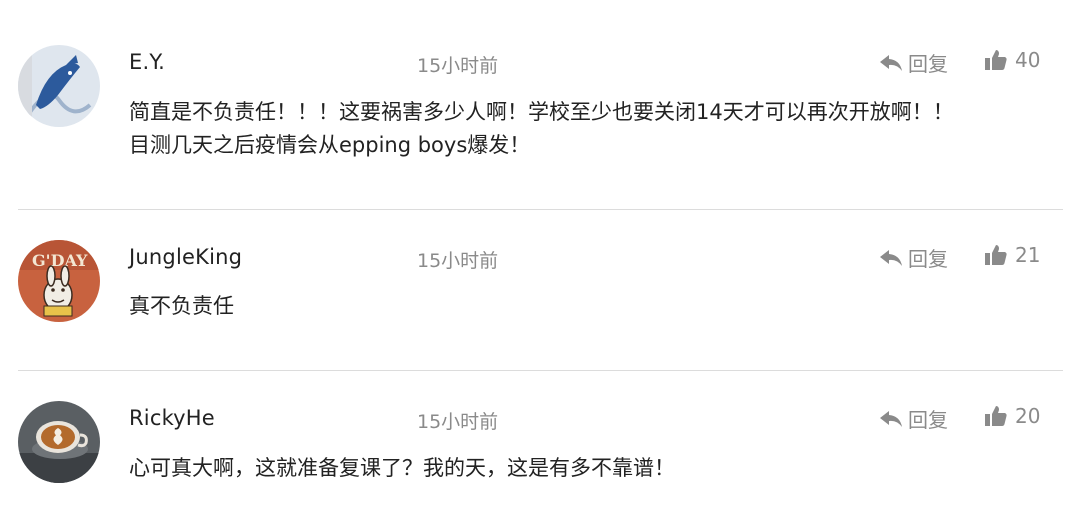 Image resolution: width=1080 pixels, height=527 pixels. I want to click on latte-art-avatar-image, so click(59, 442).